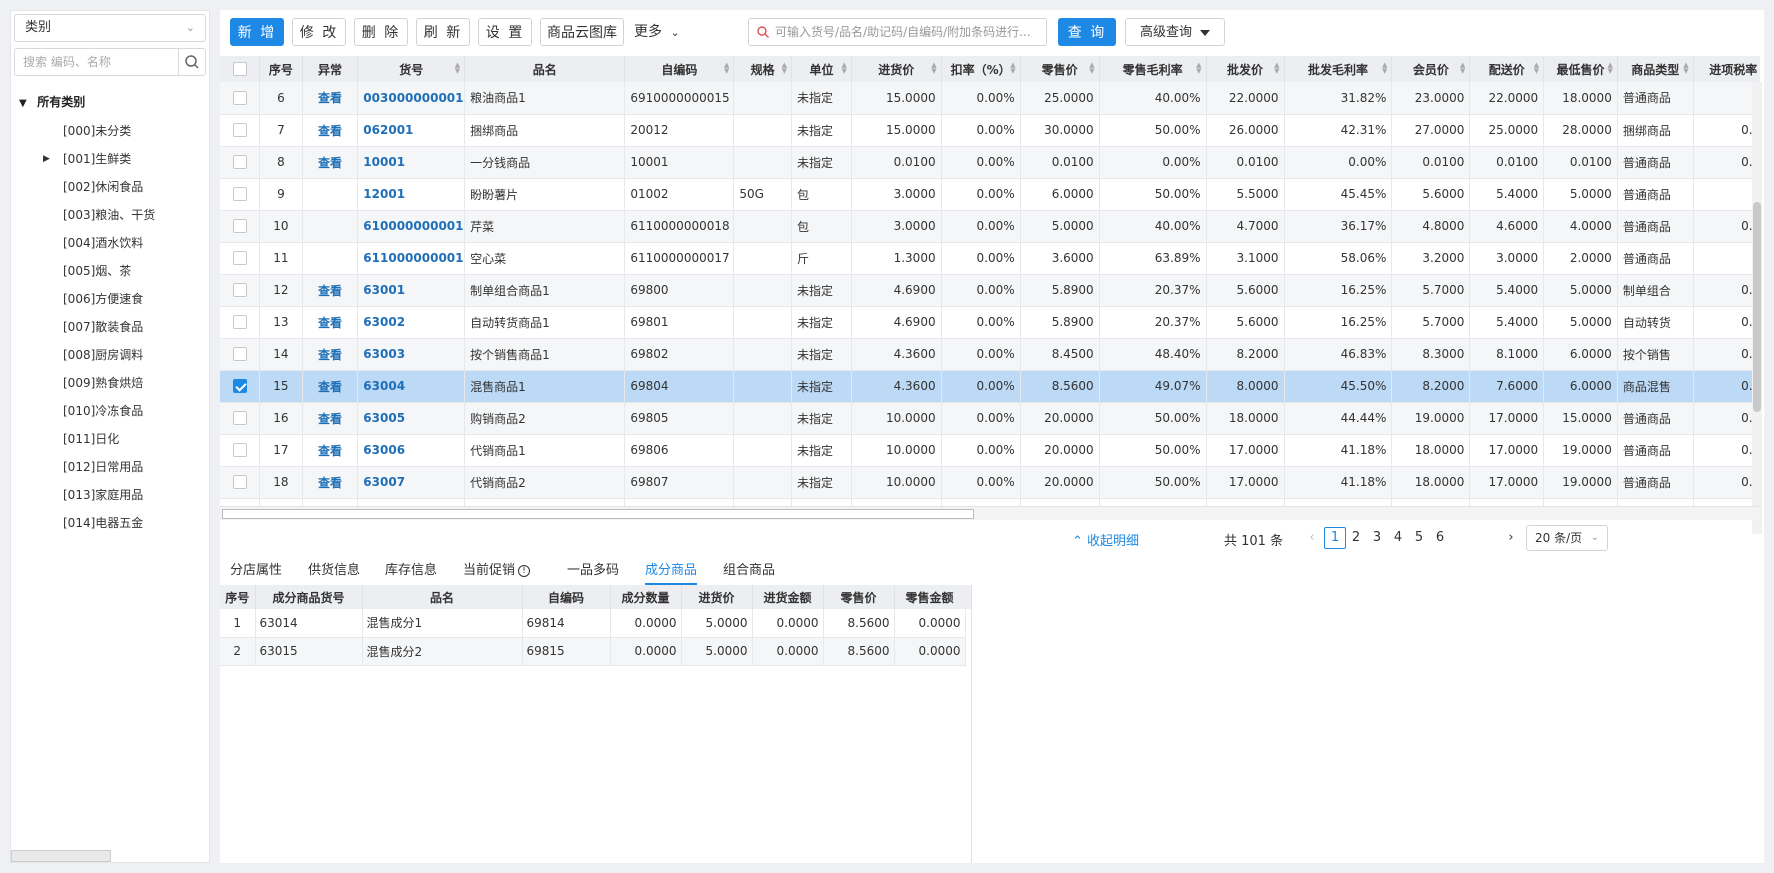 The image size is (1774, 873). I want to click on cell-code: 6100000000019, so click(411, 226).